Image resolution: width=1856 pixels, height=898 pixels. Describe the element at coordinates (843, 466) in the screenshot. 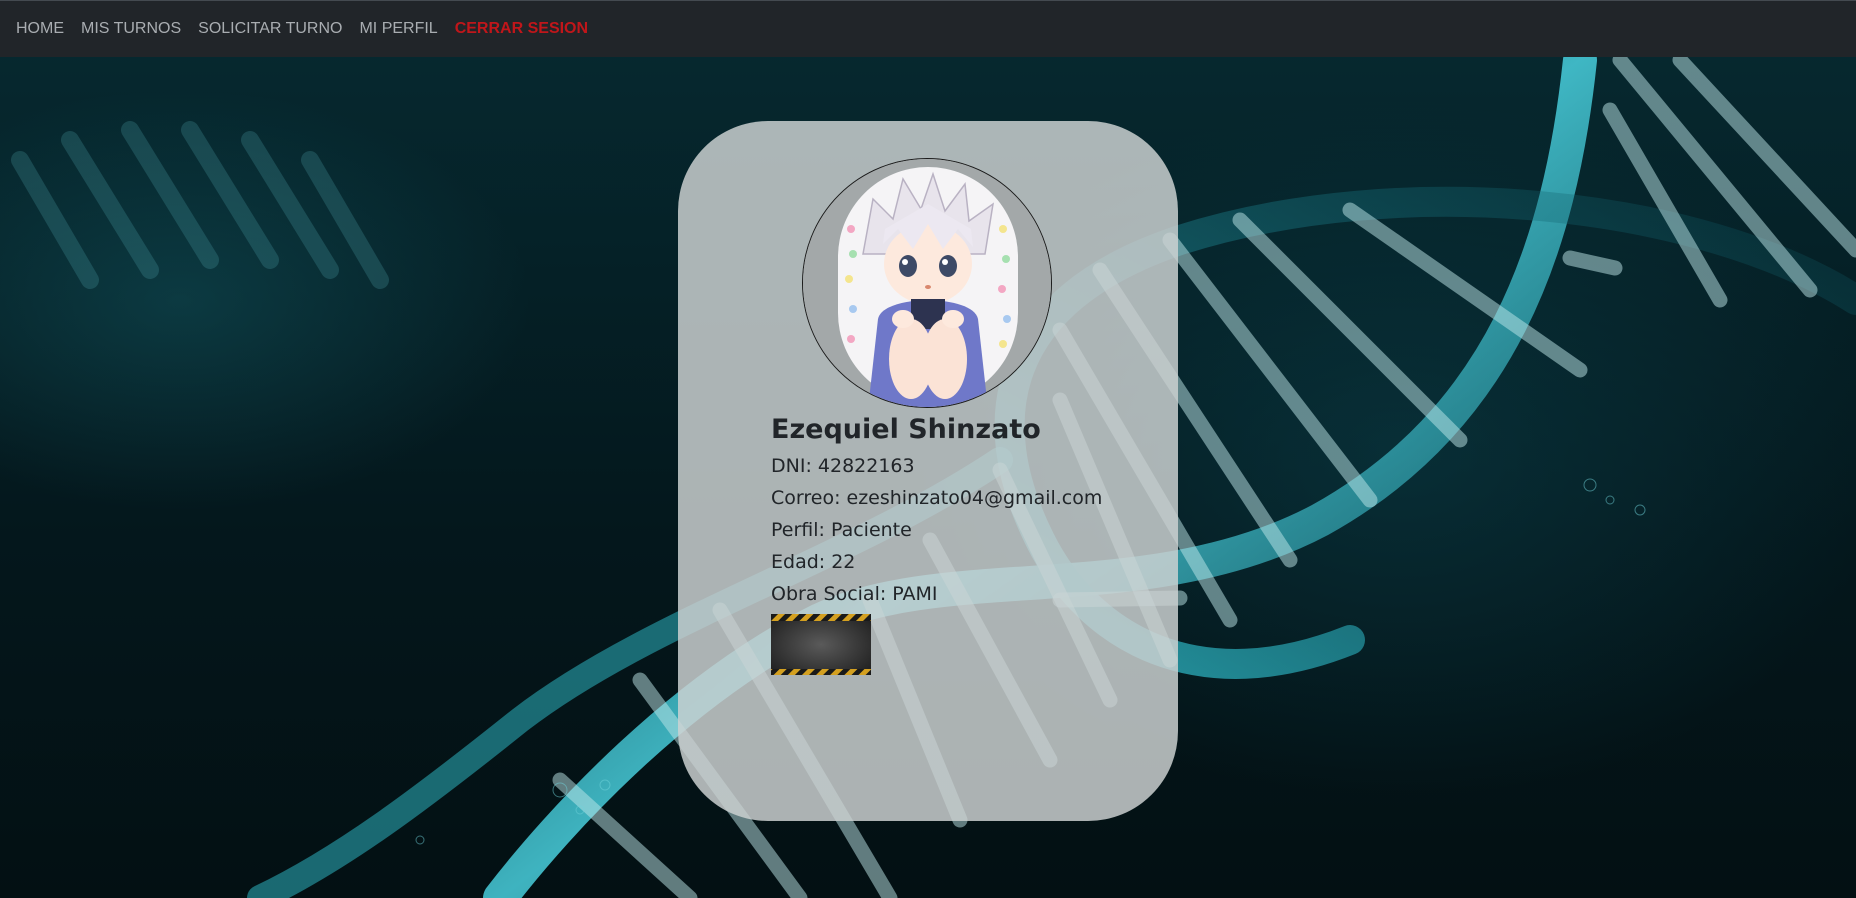

I see `profile-dni: DNI: 42822163` at that location.